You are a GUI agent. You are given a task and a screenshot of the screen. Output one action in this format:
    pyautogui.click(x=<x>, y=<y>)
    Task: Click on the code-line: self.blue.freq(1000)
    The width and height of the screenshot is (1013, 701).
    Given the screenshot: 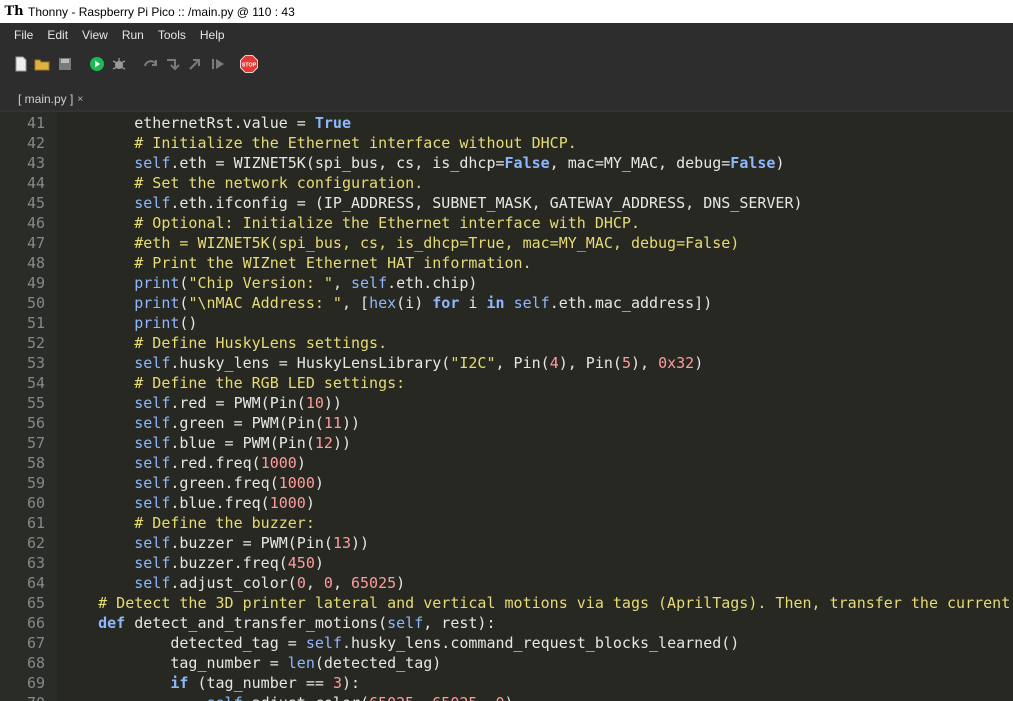 What is the action you would take?
    pyautogui.click(x=188, y=503)
    